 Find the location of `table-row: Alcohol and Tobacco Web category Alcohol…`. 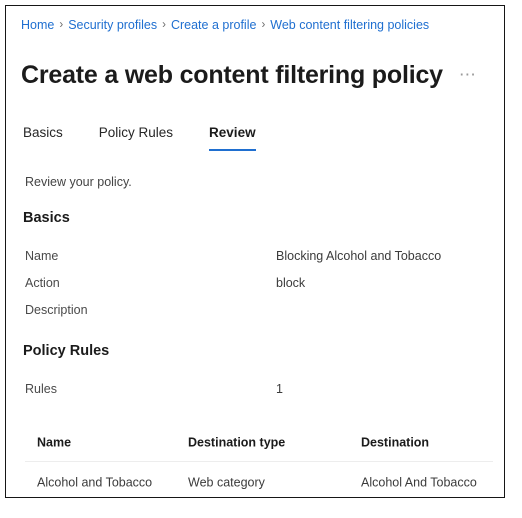

table-row: Alcohol and Tobacco Web category Alcohol… is located at coordinates (259, 479).